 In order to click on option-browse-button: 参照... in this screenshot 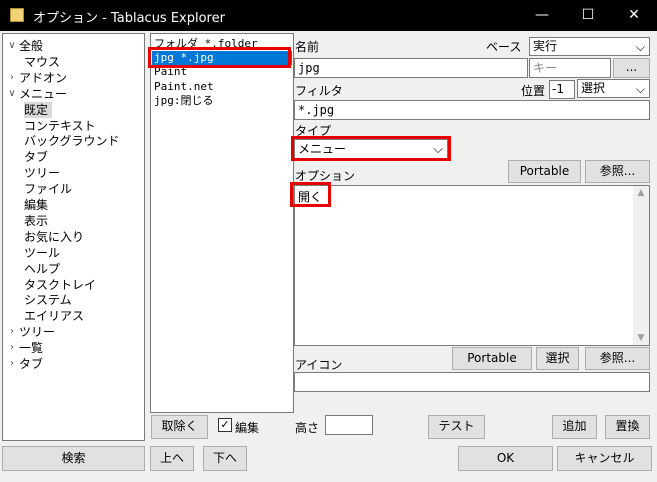, I will do `click(617, 171)`.